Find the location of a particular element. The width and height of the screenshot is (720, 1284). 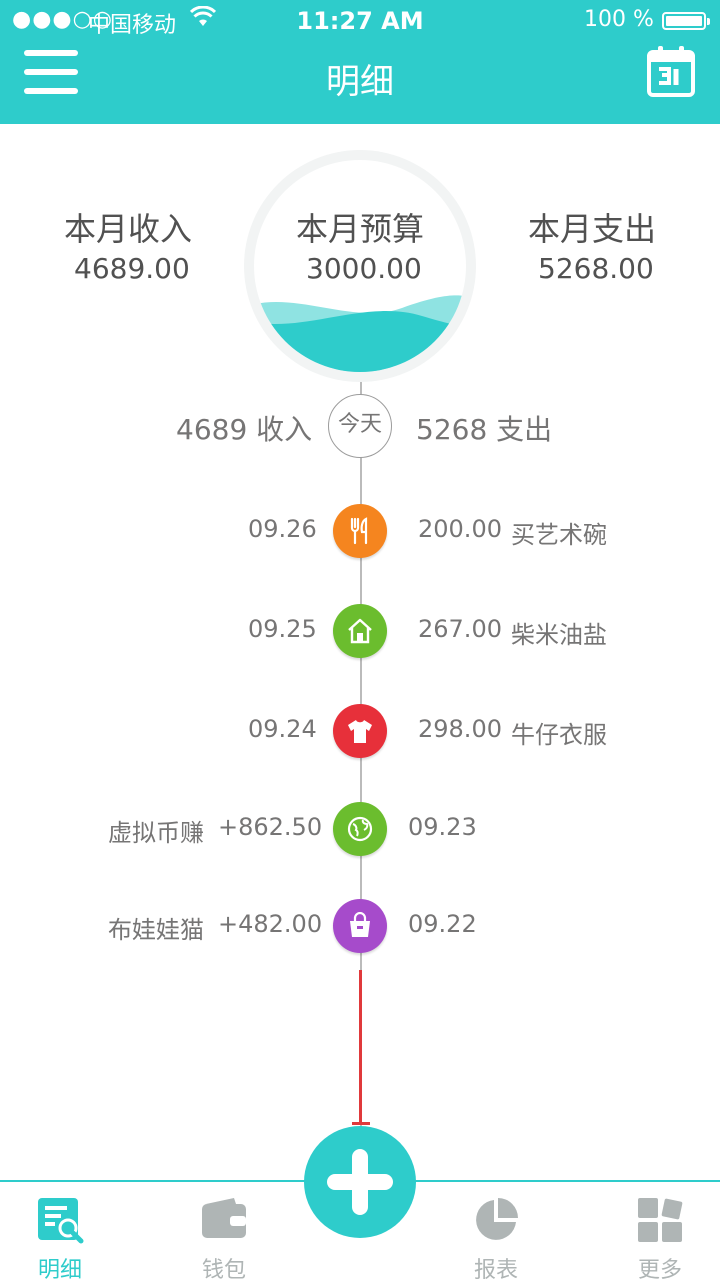

today-income-label: 收入 is located at coordinates (284, 429).